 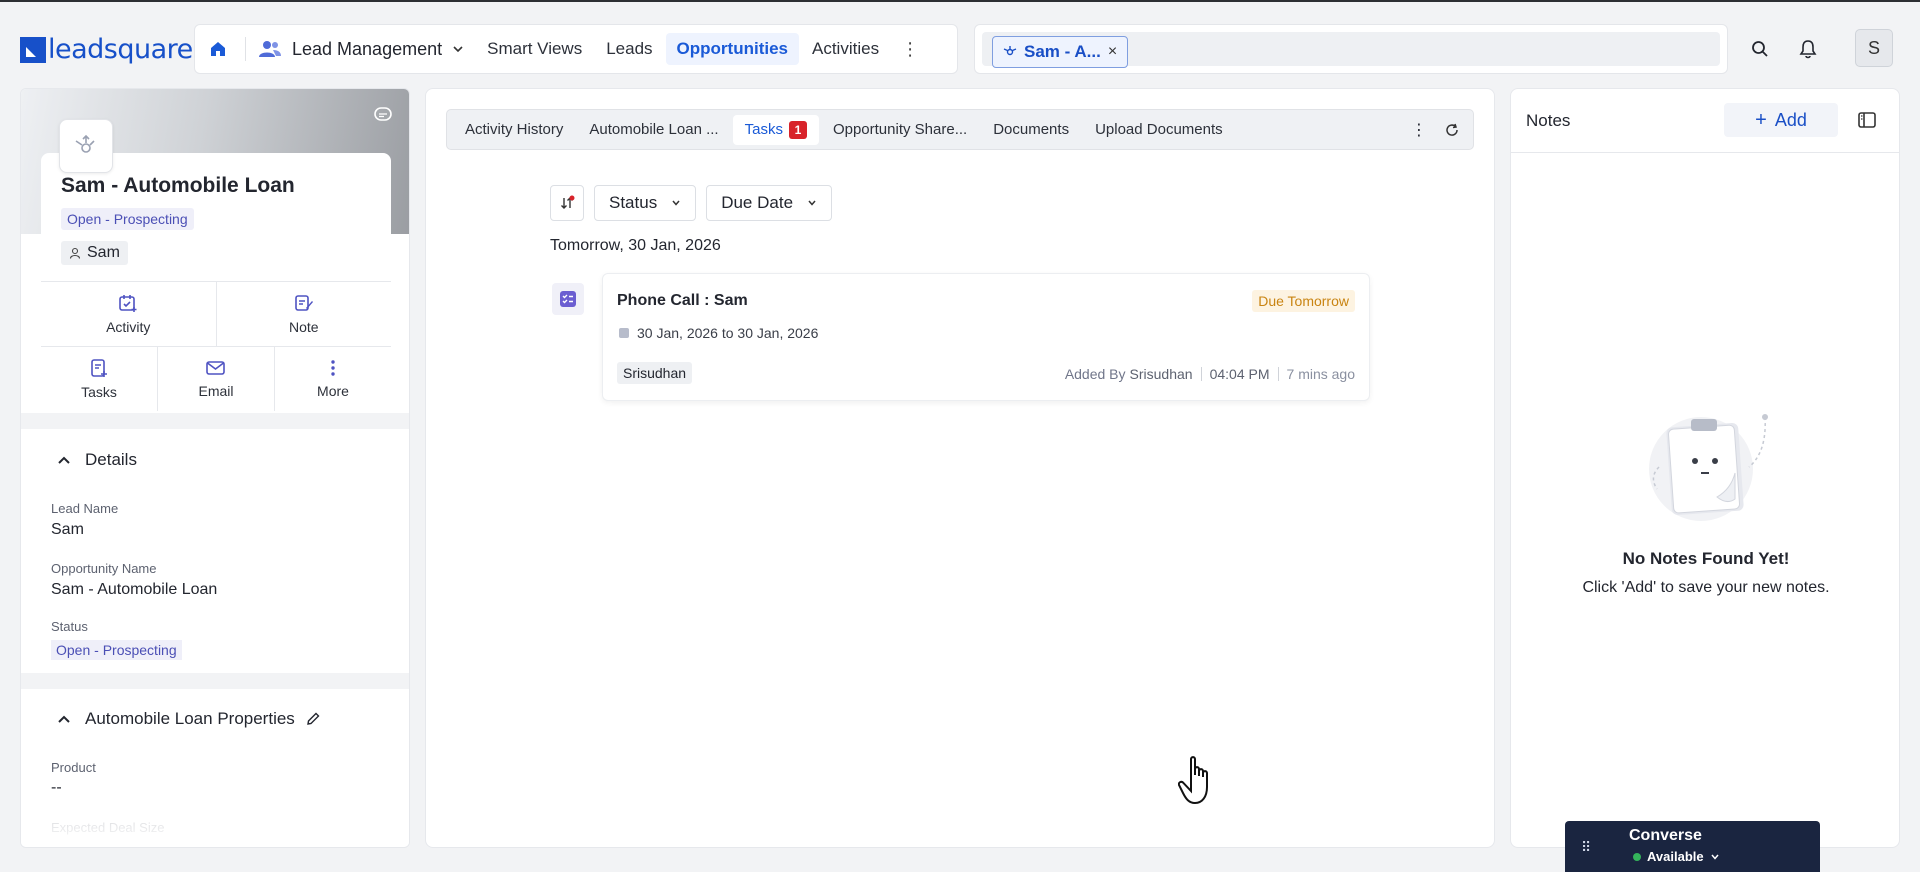 What do you see at coordinates (129, 49) in the screenshot?
I see `logo-text: leadsquared` at bounding box center [129, 49].